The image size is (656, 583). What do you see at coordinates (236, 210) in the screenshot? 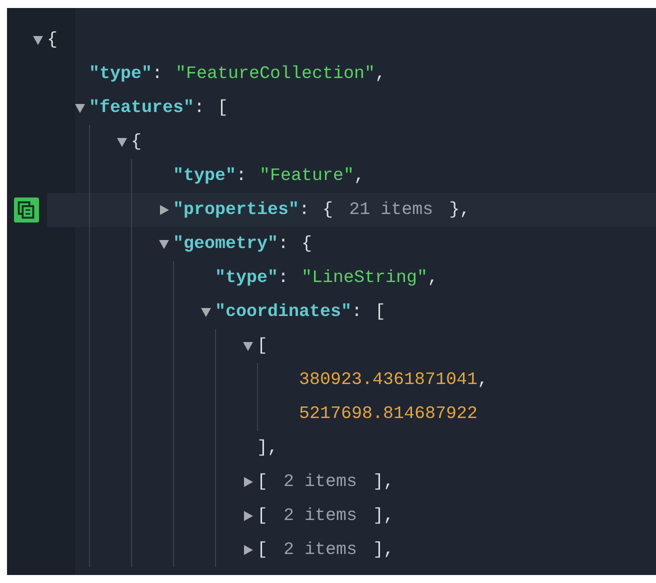
I see `json-key: "properties"` at bounding box center [236, 210].